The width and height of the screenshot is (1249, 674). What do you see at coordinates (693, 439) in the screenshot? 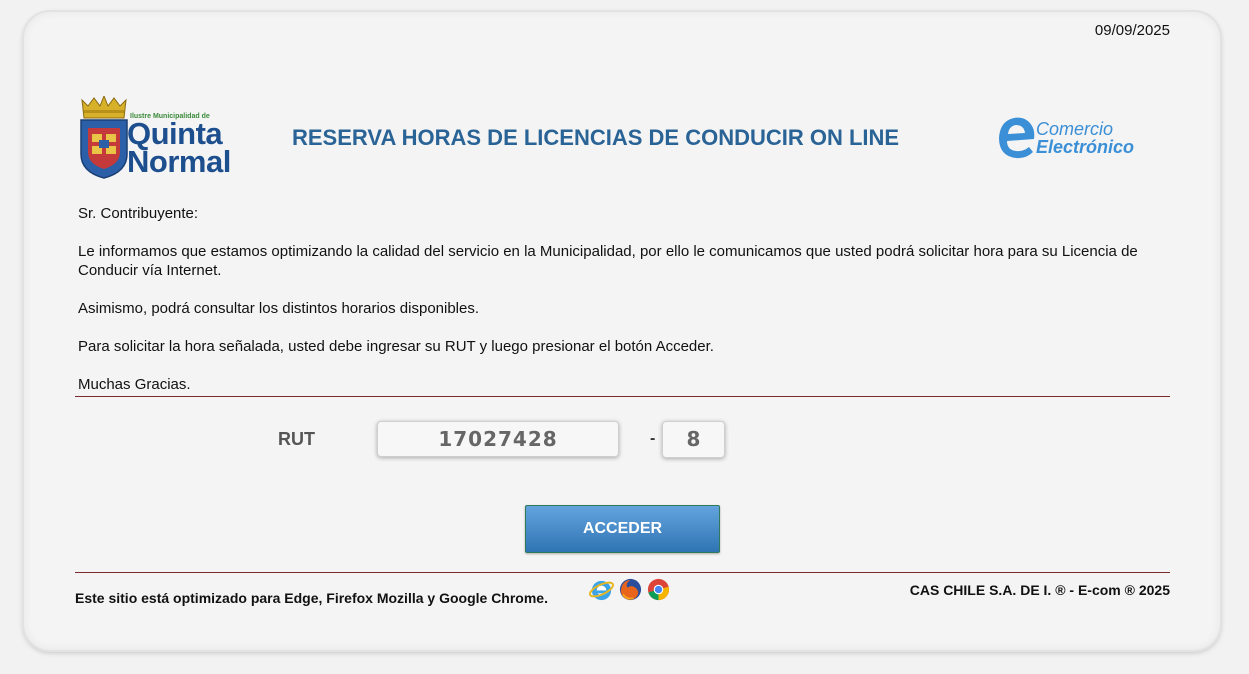
I see `rut-check-digit-input: 8` at bounding box center [693, 439].